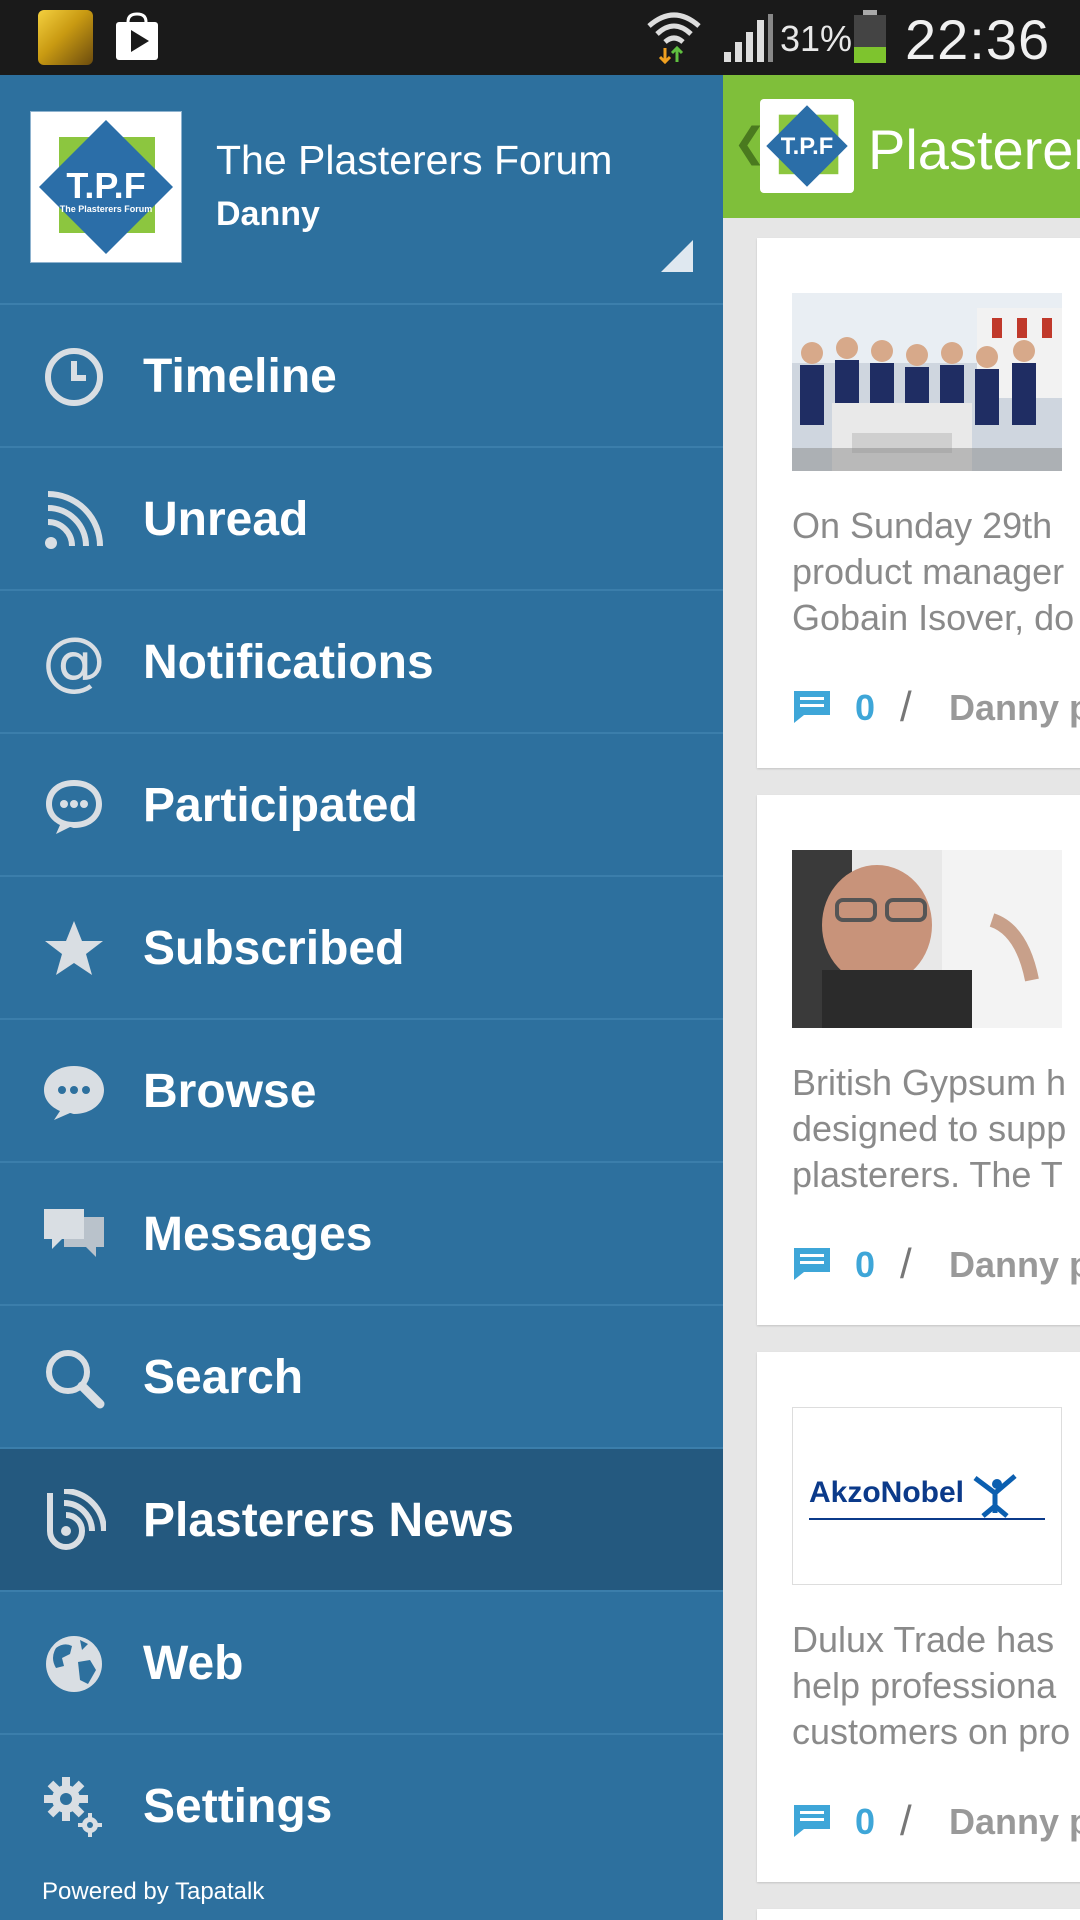 The image size is (1080, 1920). I want to click on globe-icon, so click(74, 1664).